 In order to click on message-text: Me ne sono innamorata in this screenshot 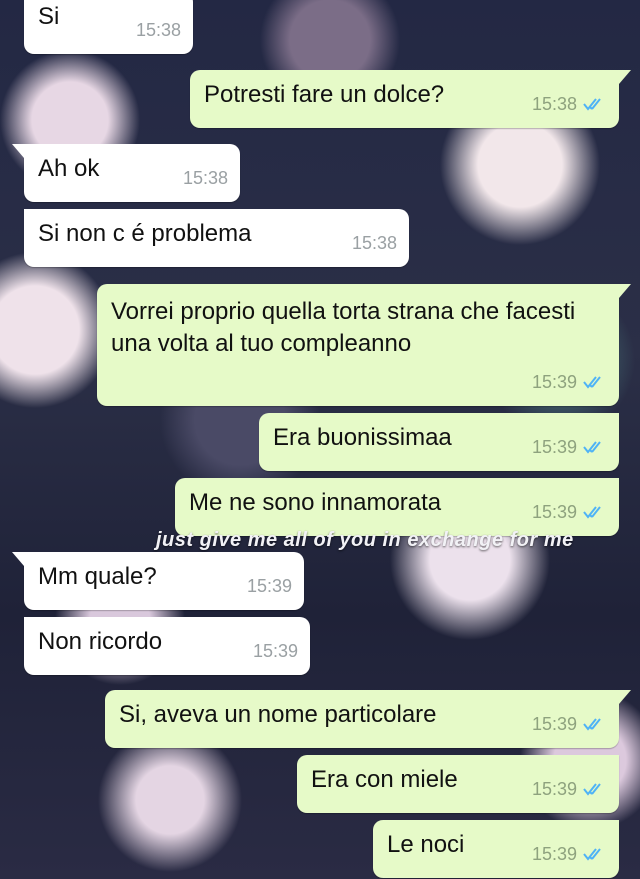, I will do `click(315, 502)`.